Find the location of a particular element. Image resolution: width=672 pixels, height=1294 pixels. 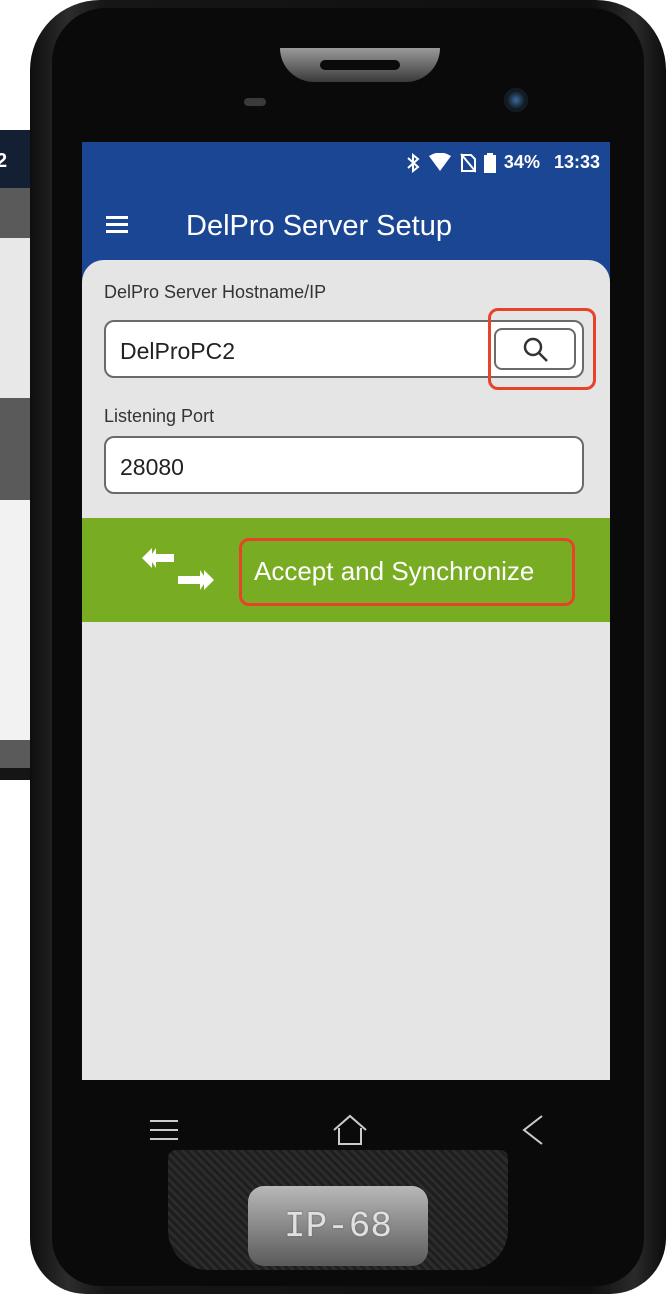

search-highlight is located at coordinates (542, 349).